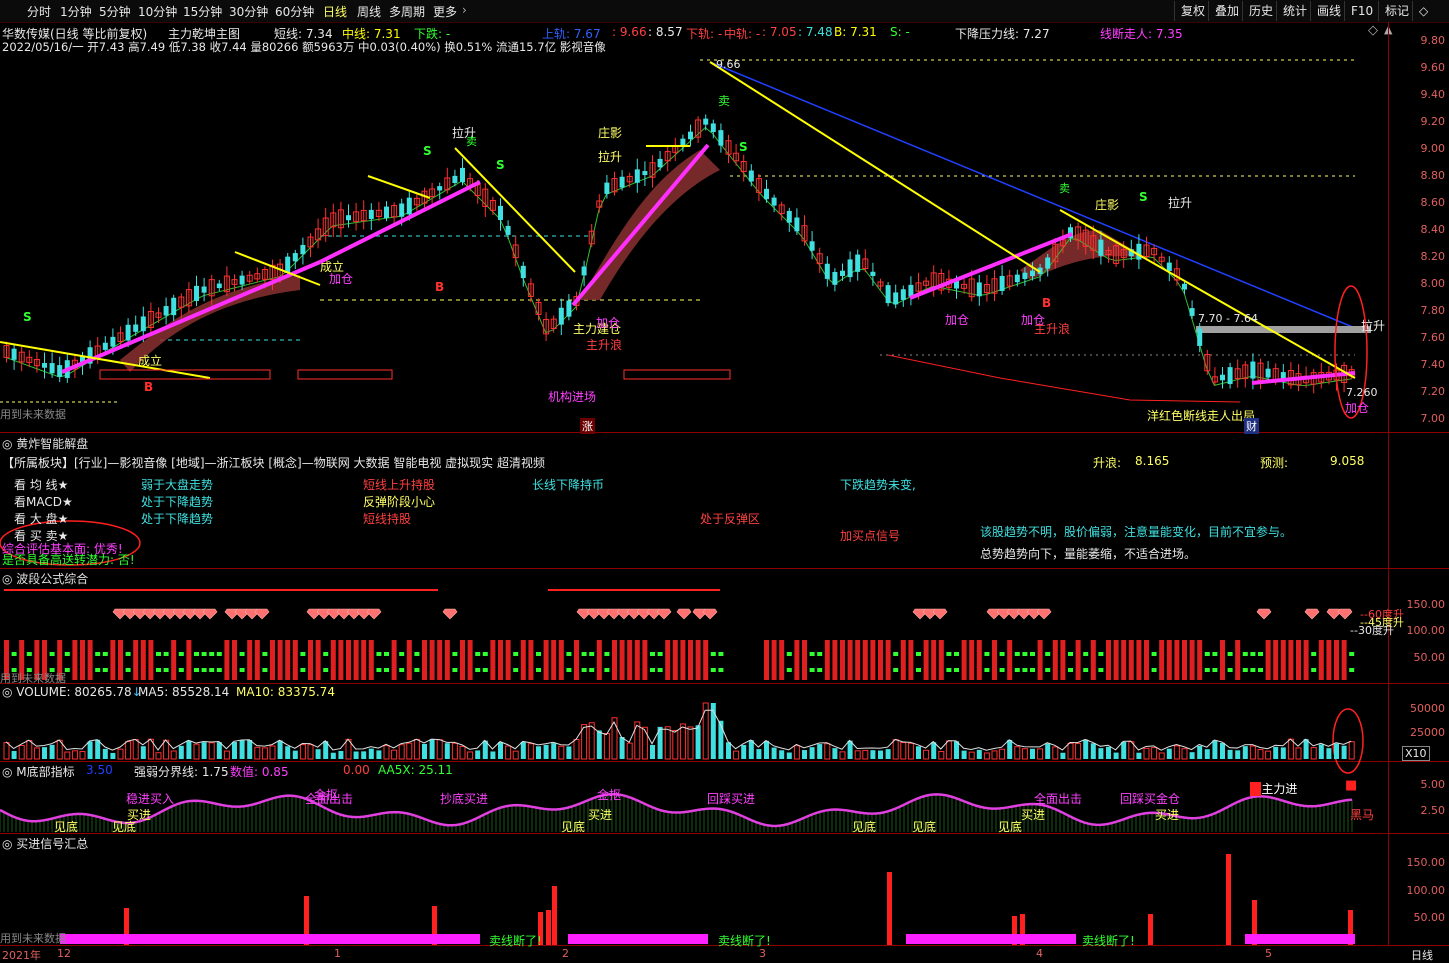 The width and height of the screenshot is (1449, 963). Describe the element at coordinates (1351, 785) in the screenshot. I see `m-red-block: ■` at that location.